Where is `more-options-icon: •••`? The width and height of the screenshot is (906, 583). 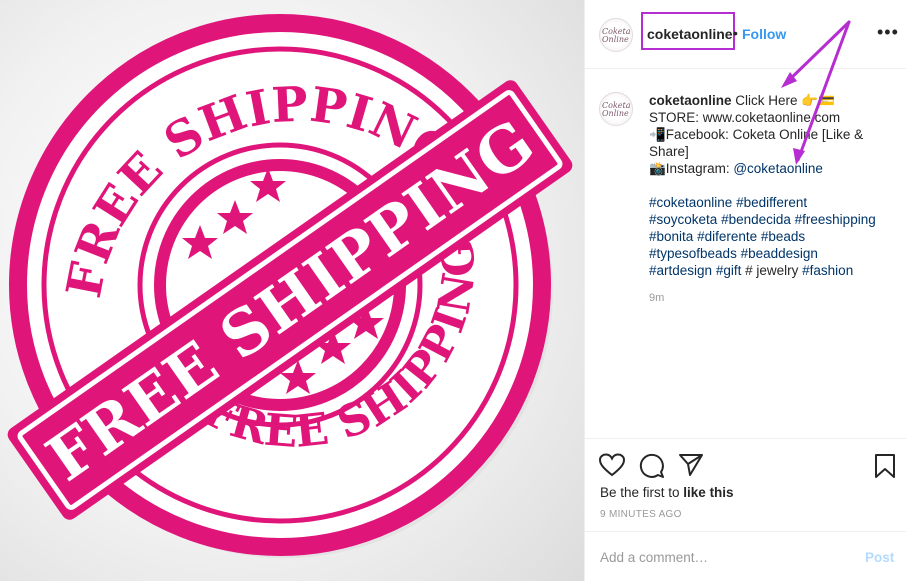
more-options-icon: ••• is located at coordinates (888, 32).